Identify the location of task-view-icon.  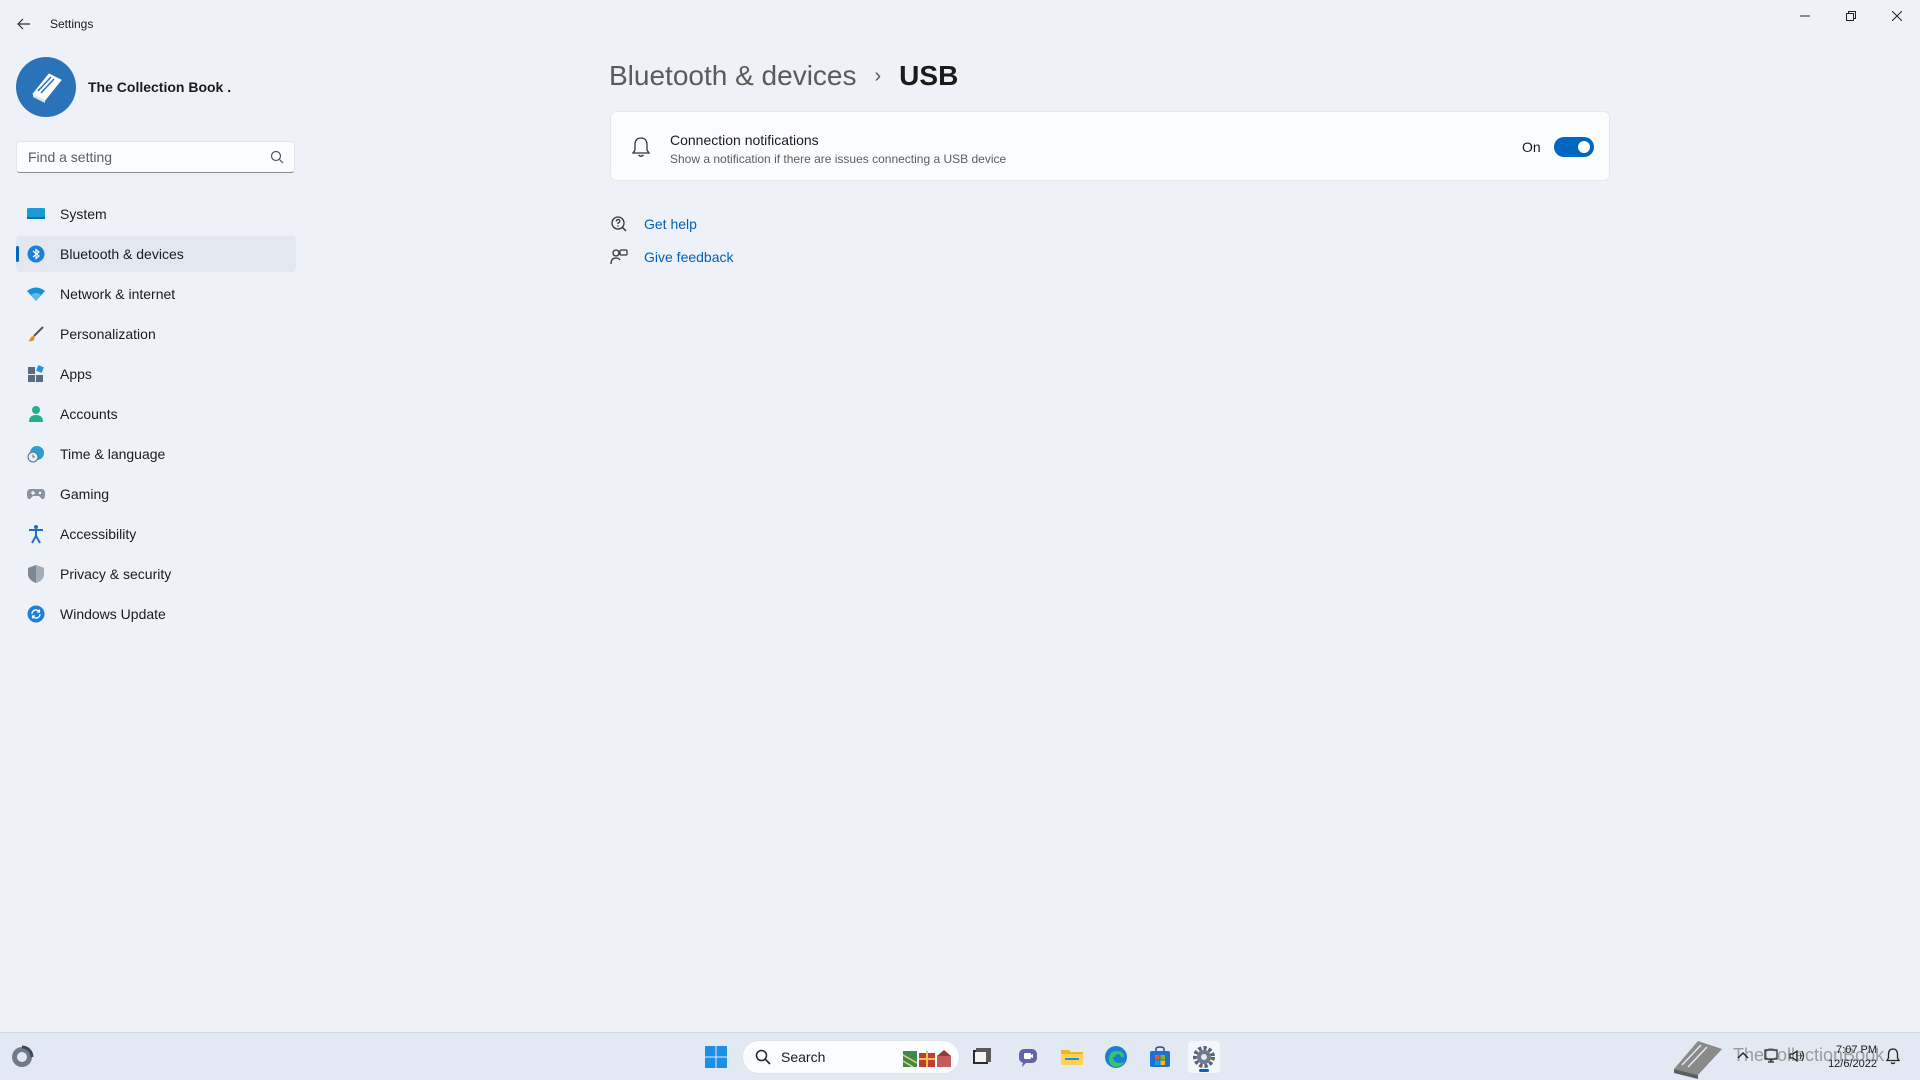
(982, 1056).